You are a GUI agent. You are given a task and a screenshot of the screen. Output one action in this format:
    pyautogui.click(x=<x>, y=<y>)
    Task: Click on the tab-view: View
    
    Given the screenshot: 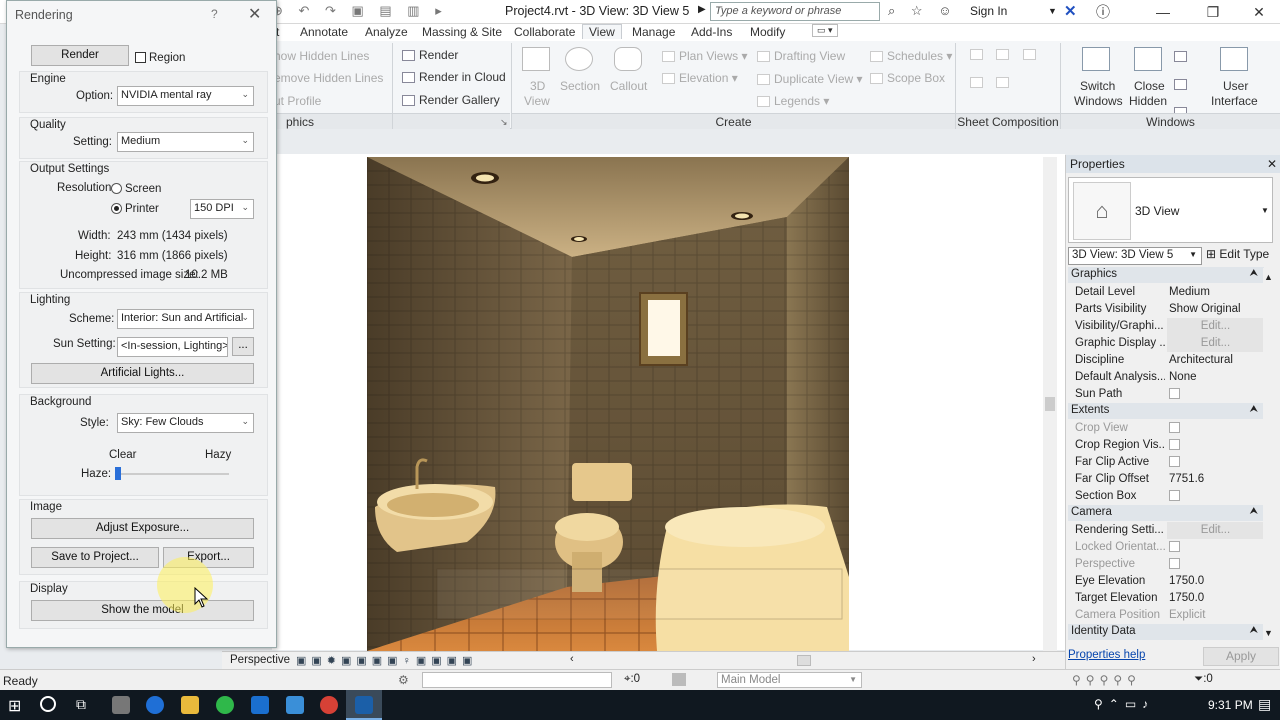 What is the action you would take?
    pyautogui.click(x=602, y=31)
    